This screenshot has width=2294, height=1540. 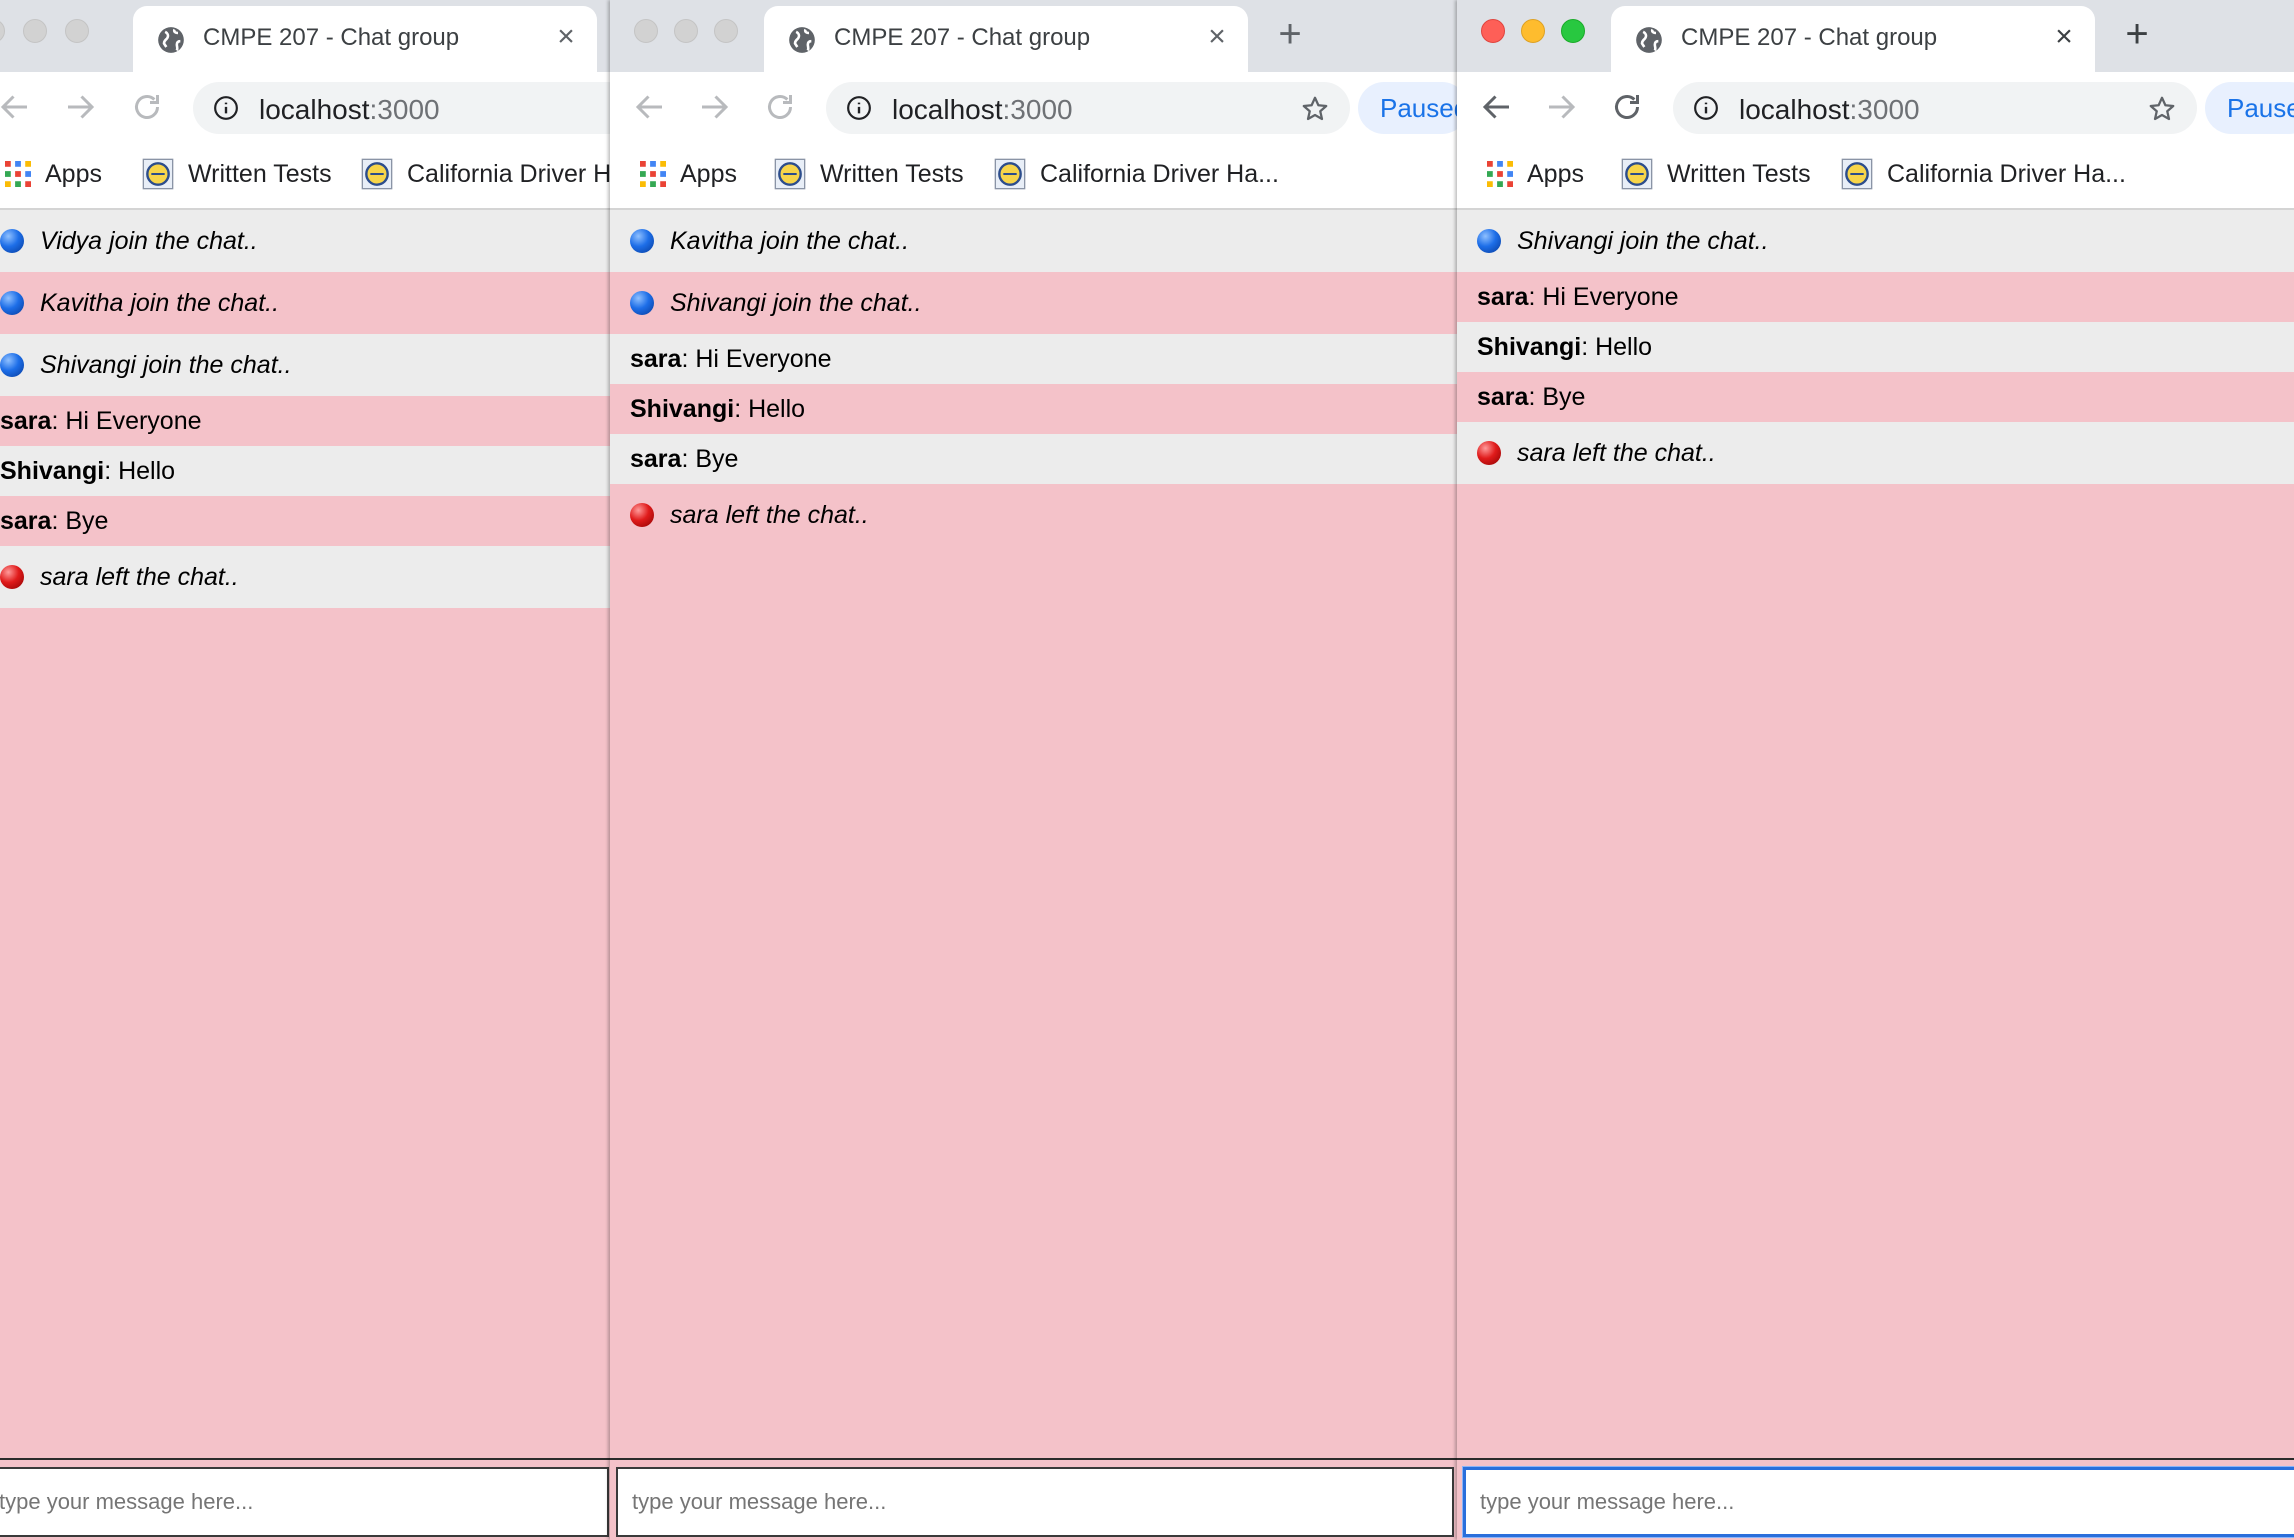 What do you see at coordinates (802, 40) in the screenshot?
I see `globe-icon` at bounding box center [802, 40].